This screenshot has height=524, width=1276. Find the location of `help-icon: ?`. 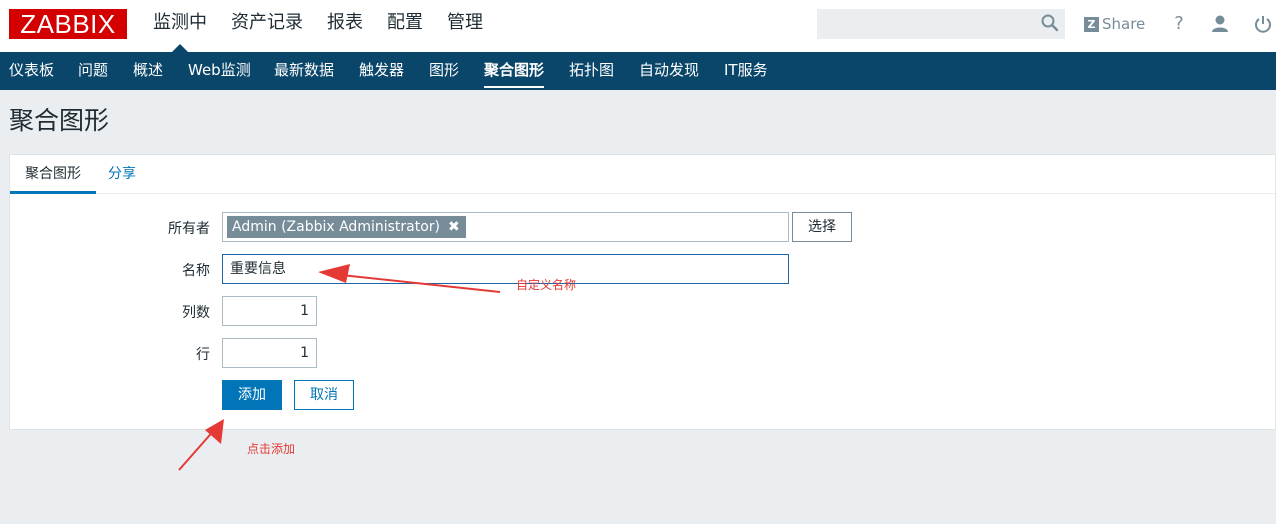

help-icon: ? is located at coordinates (1179, 24).